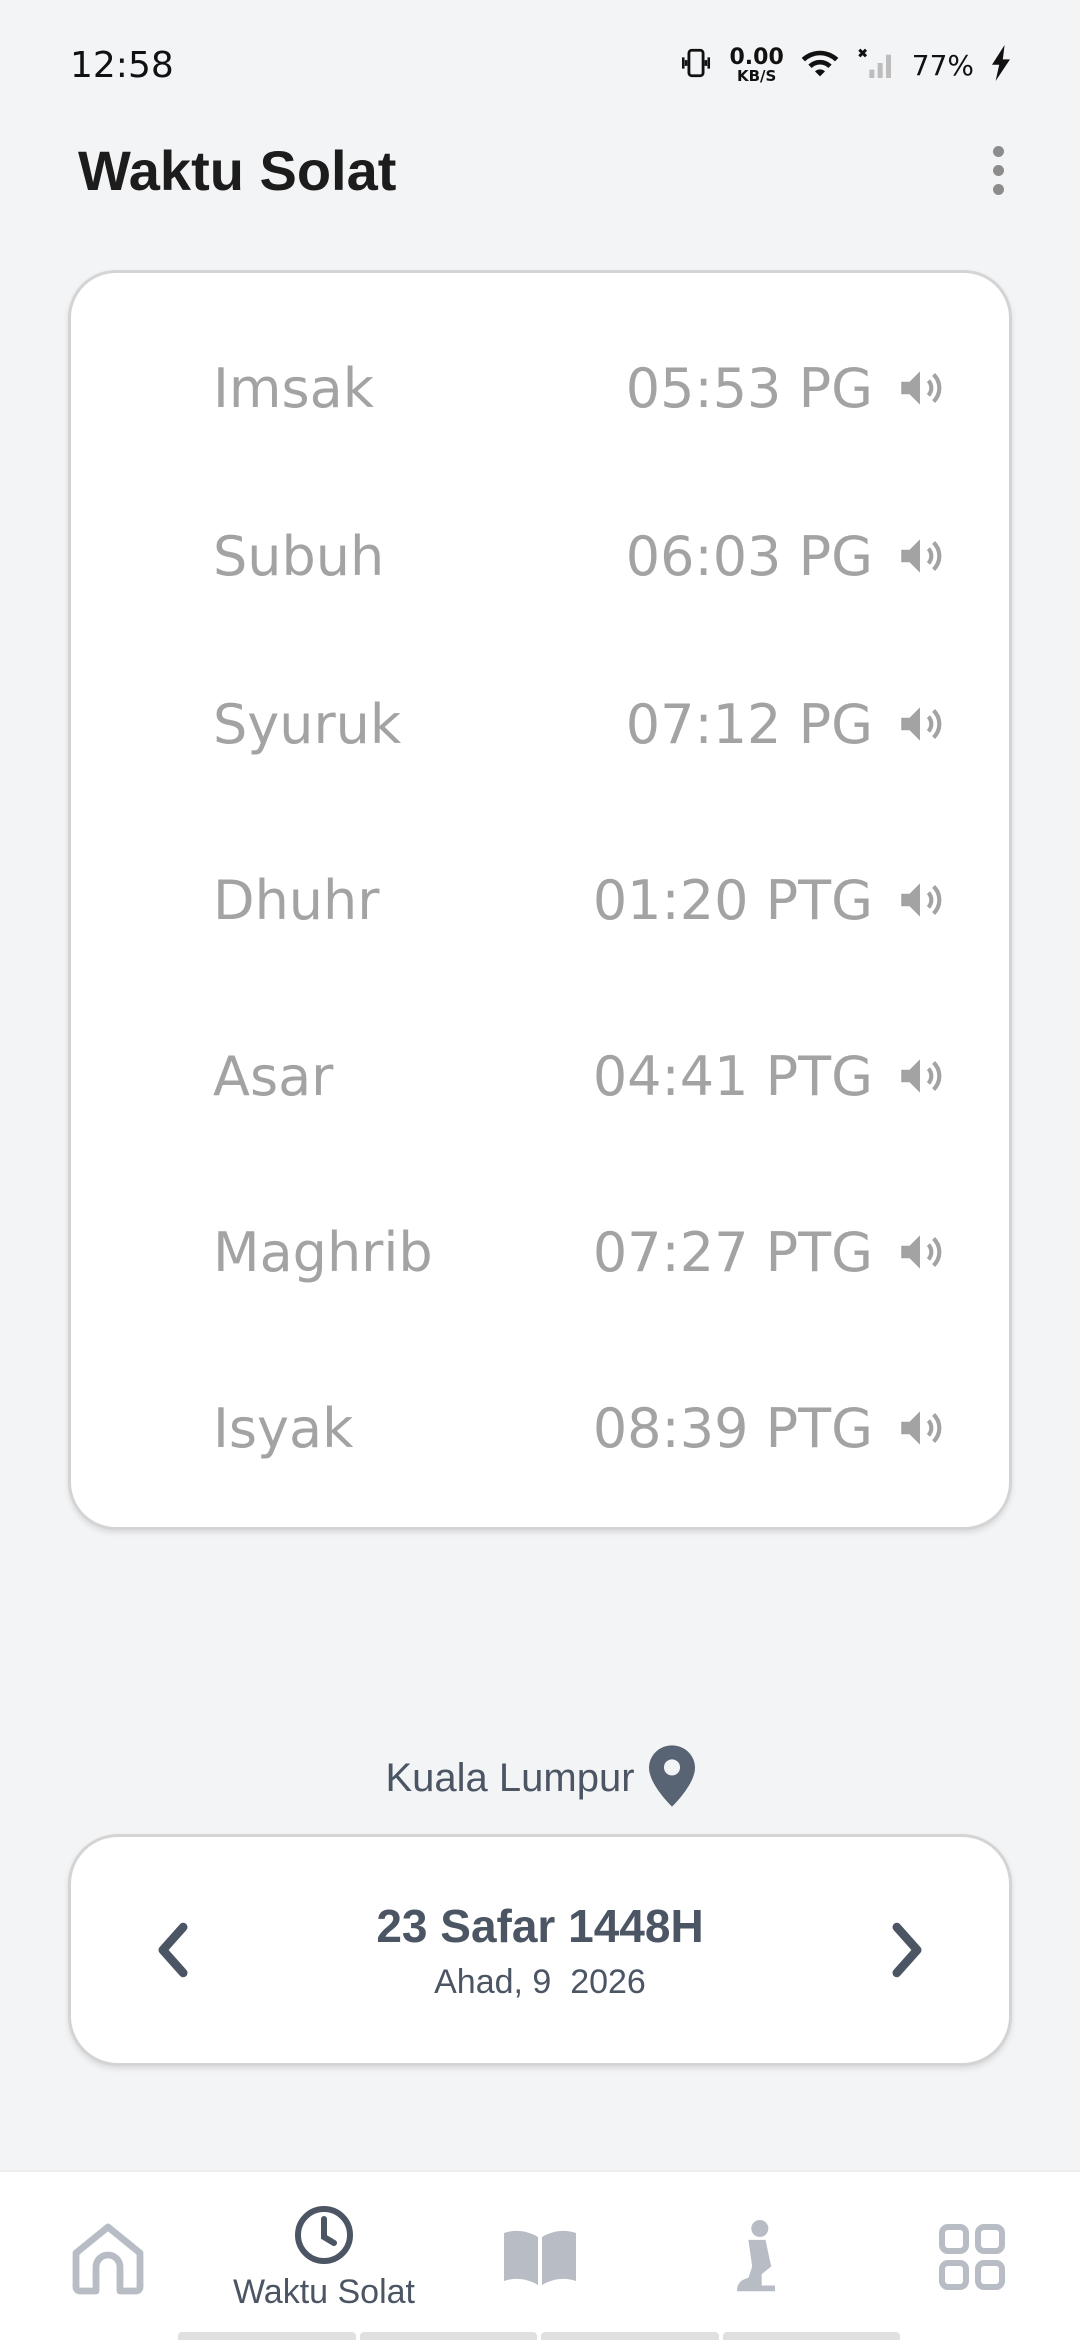 The height and width of the screenshot is (2340, 1080). Describe the element at coordinates (539, 2336) in the screenshot. I see `nav-indicator-bar` at that location.